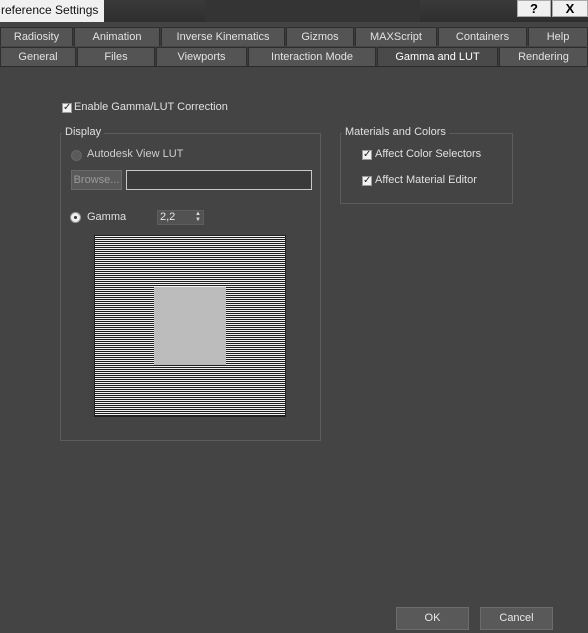 This screenshot has width=588, height=633. Describe the element at coordinates (38, 56) in the screenshot. I see `tab-general: General` at that location.